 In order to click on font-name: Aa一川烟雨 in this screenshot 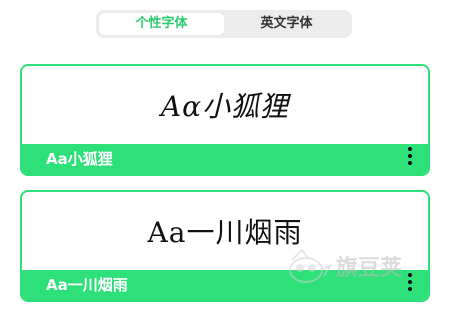, I will do `click(87, 285)`.